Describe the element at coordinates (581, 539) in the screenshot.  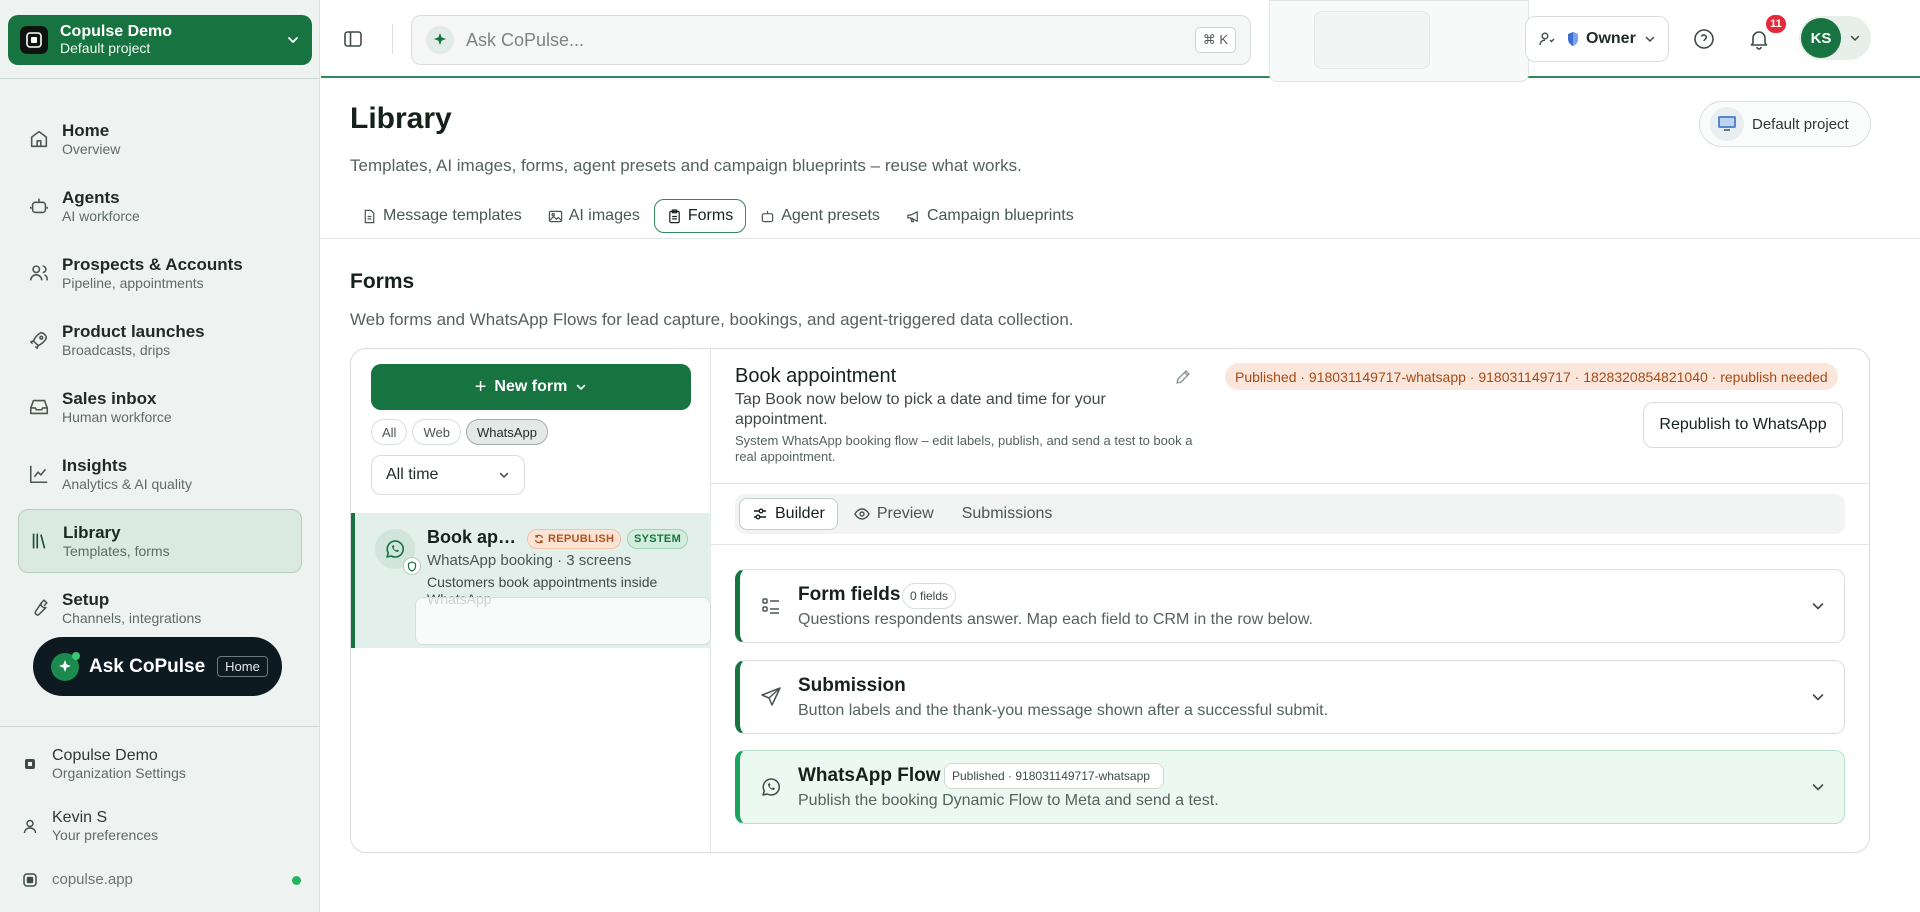
I see `republish-badge-label: REPUBLISH` at that location.